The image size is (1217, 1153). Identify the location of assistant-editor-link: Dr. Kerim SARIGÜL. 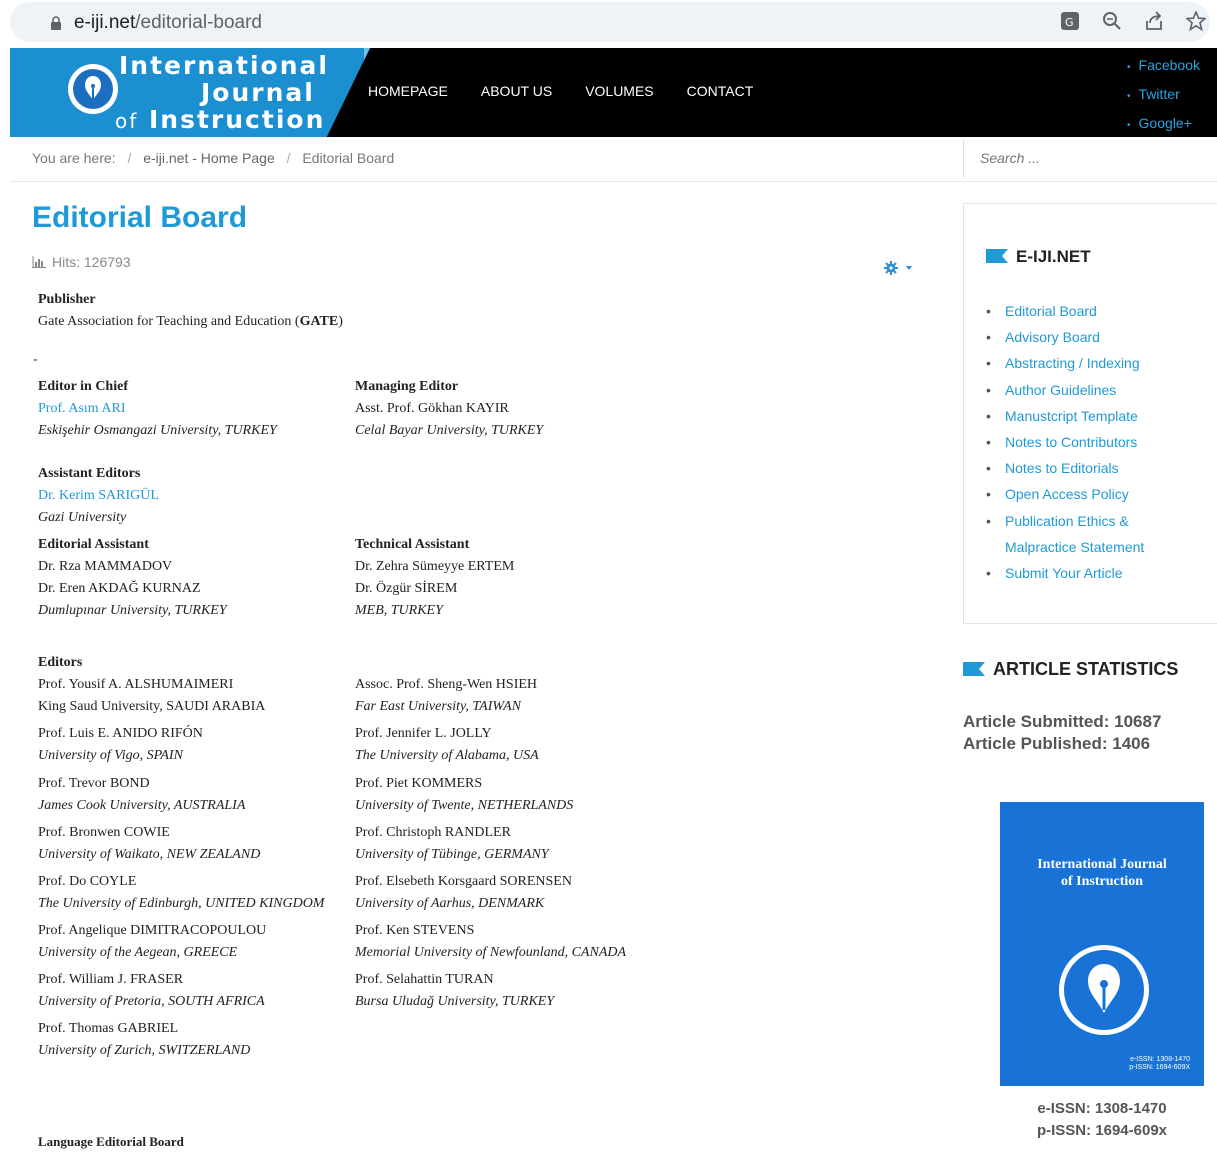
(98, 496).